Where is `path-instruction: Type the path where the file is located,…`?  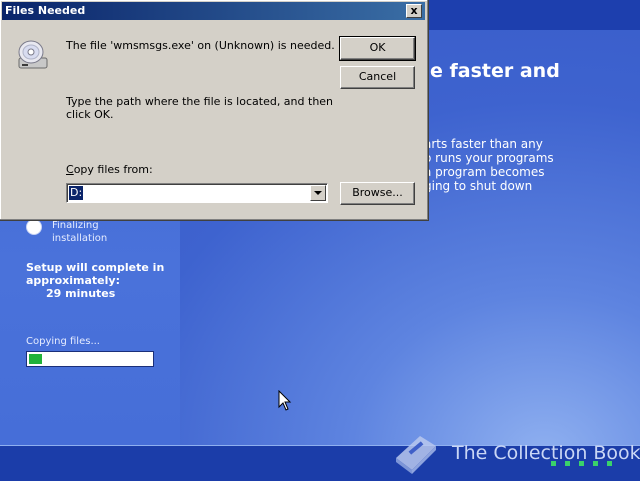 path-instruction: Type the path where the file is located,… is located at coordinates (200, 108).